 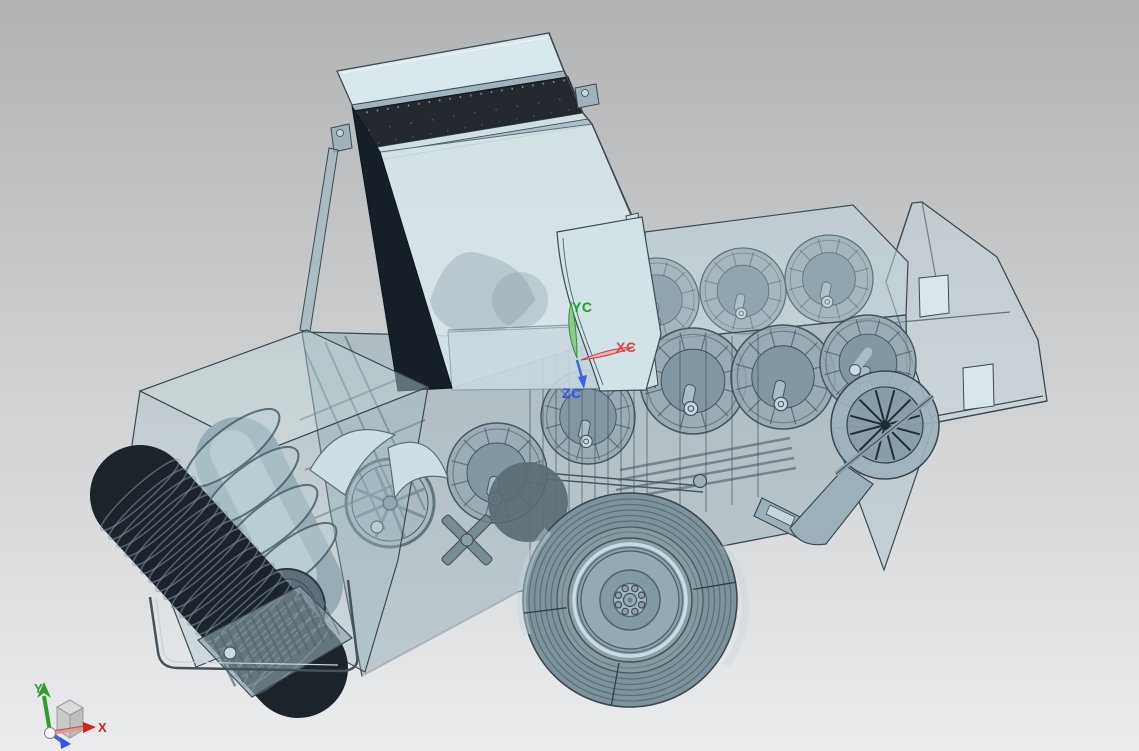 I want to click on view-y-label: Y, so click(x=38, y=688).